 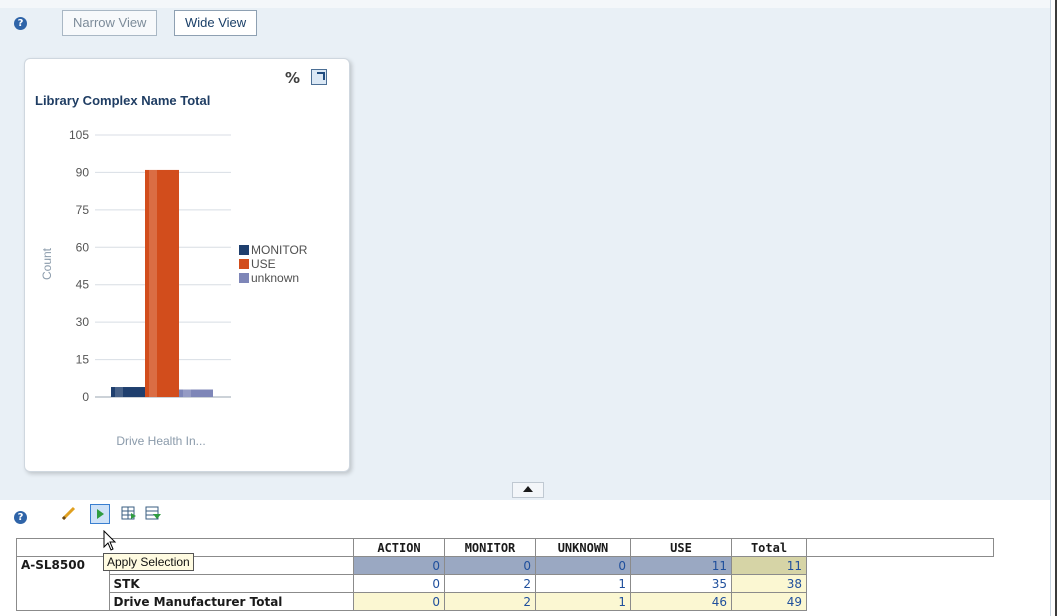 What do you see at coordinates (83, 247) in the screenshot?
I see `y-tick-label: 60` at bounding box center [83, 247].